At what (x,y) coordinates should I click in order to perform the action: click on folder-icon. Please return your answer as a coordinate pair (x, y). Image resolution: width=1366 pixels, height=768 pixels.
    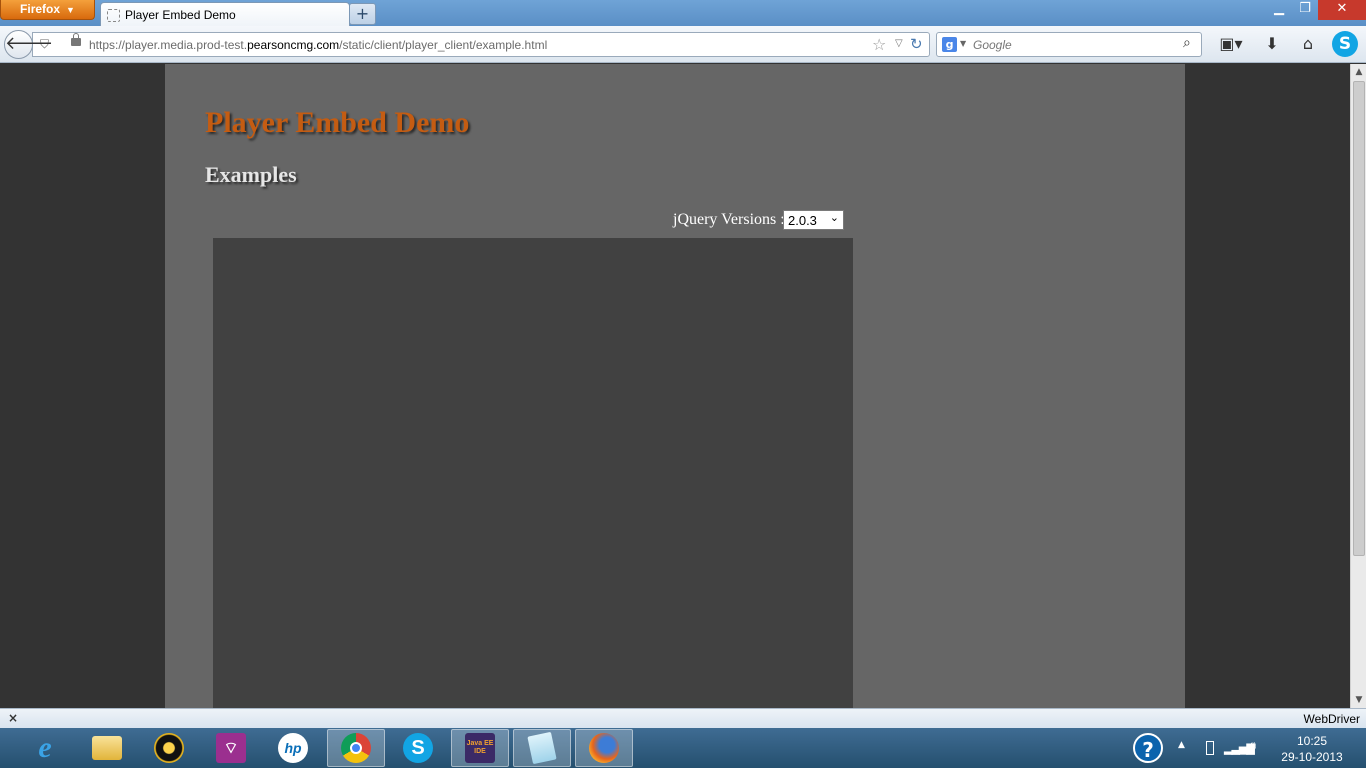
    Looking at the image, I should click on (107, 748).